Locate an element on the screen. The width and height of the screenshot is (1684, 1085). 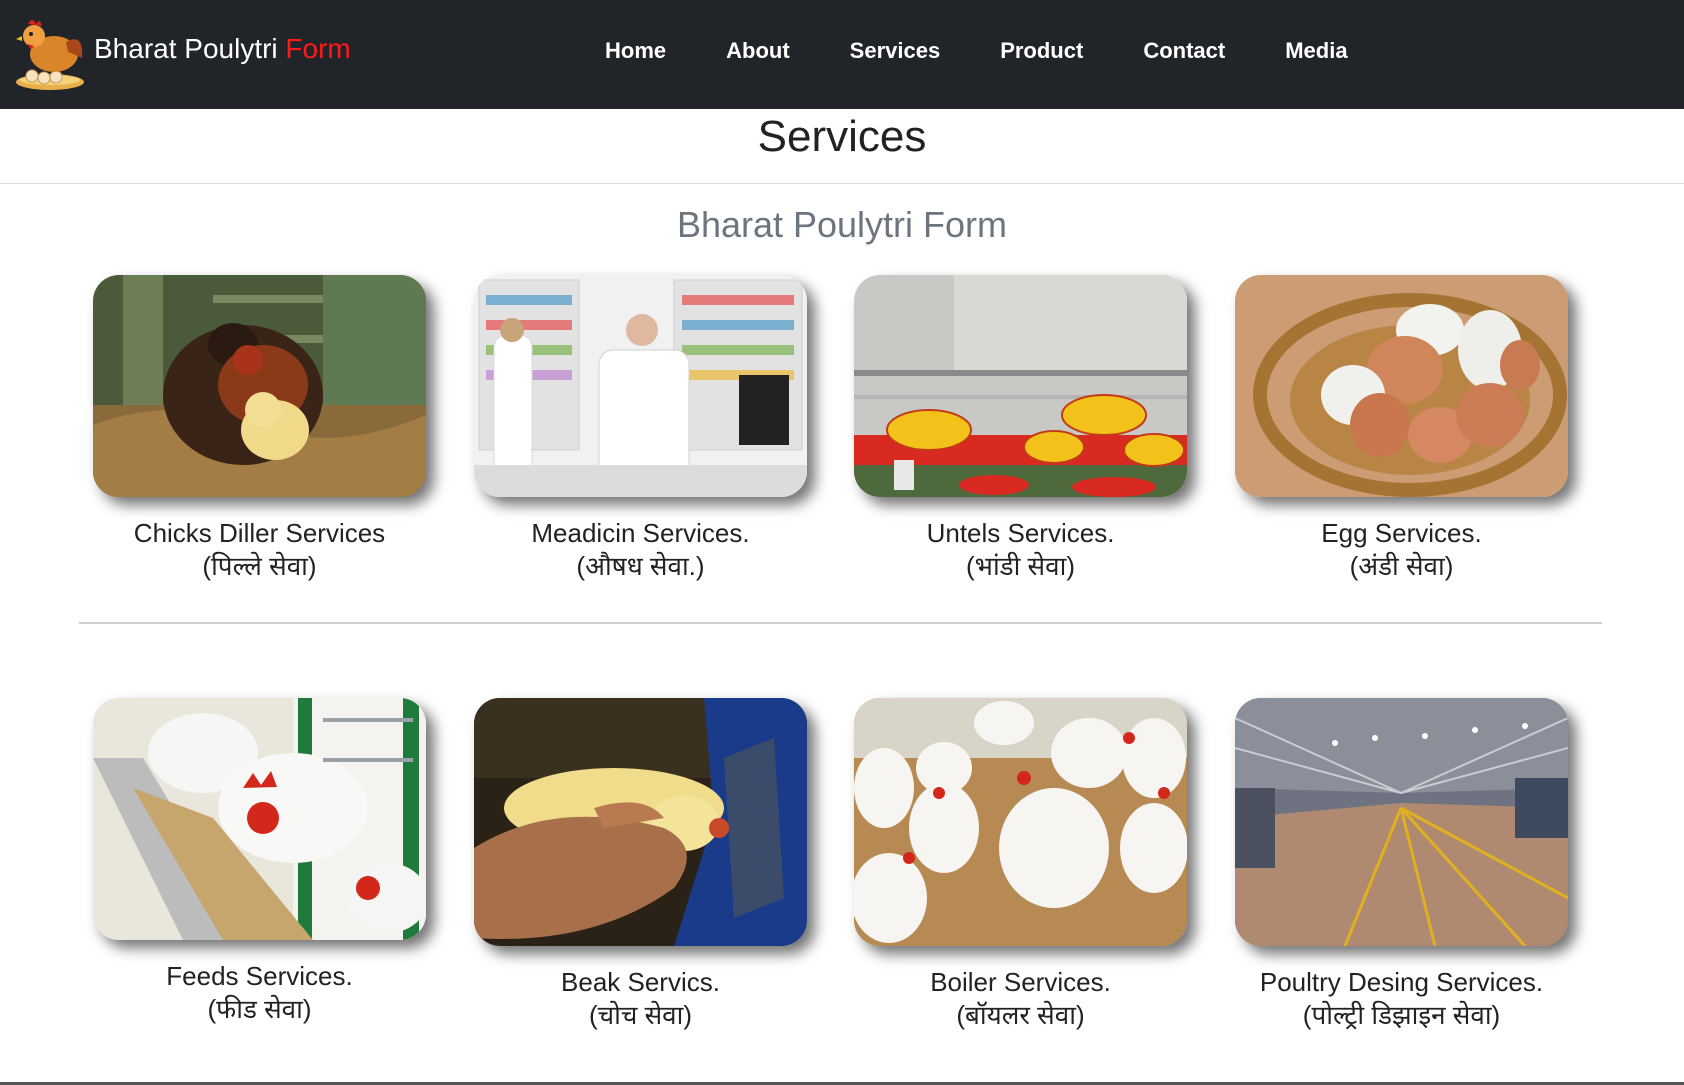
service-caption: Beak Servics. (चोच सेवा) is located at coordinates (640, 999).